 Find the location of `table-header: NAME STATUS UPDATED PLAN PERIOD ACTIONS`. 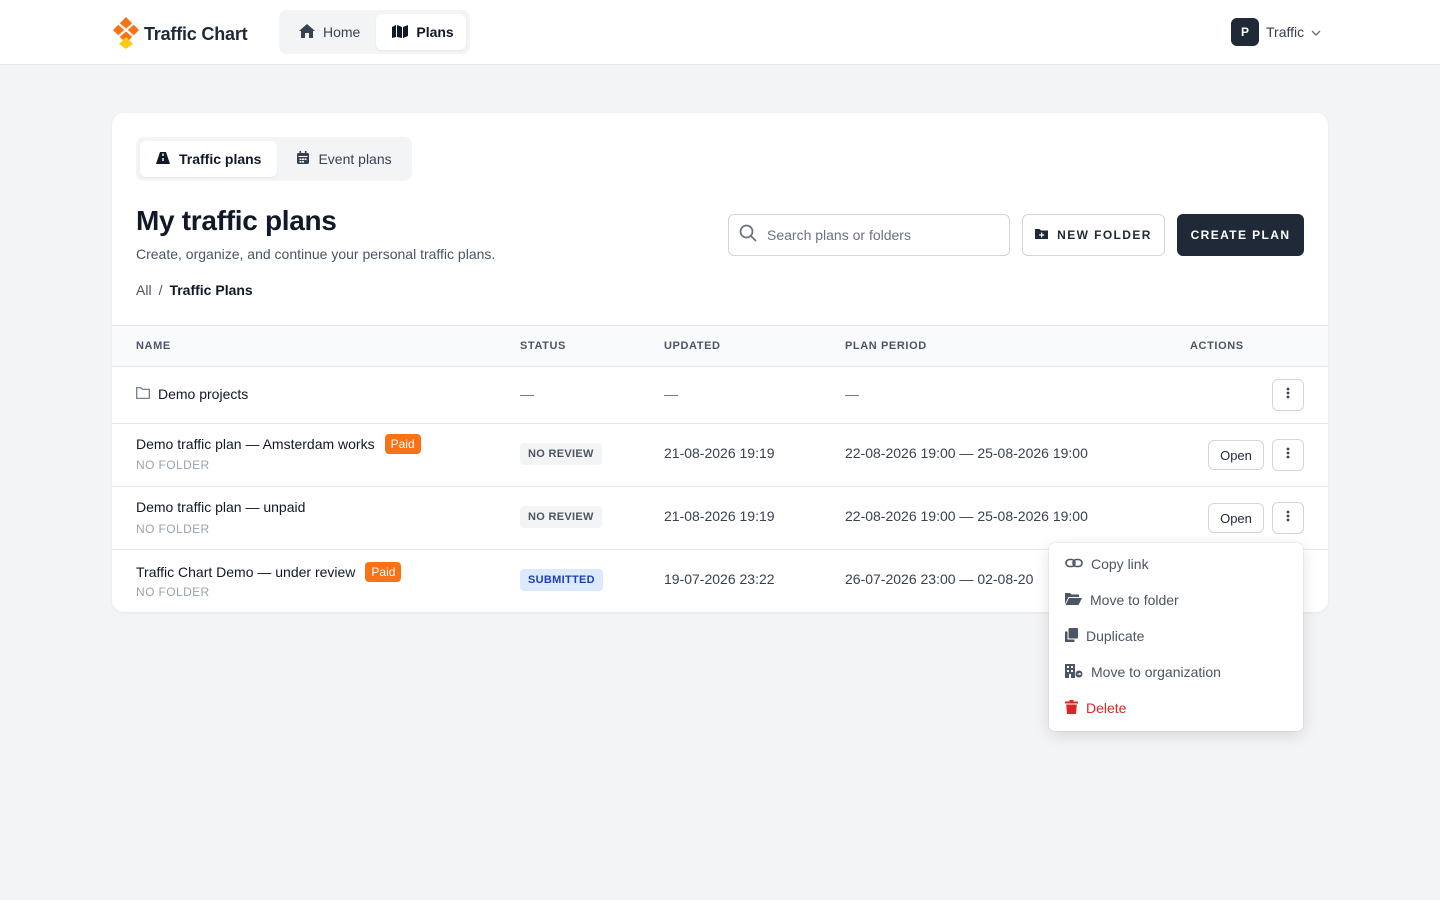

table-header: NAME STATUS UPDATED PLAN PERIOD ACTIONS is located at coordinates (720, 346).